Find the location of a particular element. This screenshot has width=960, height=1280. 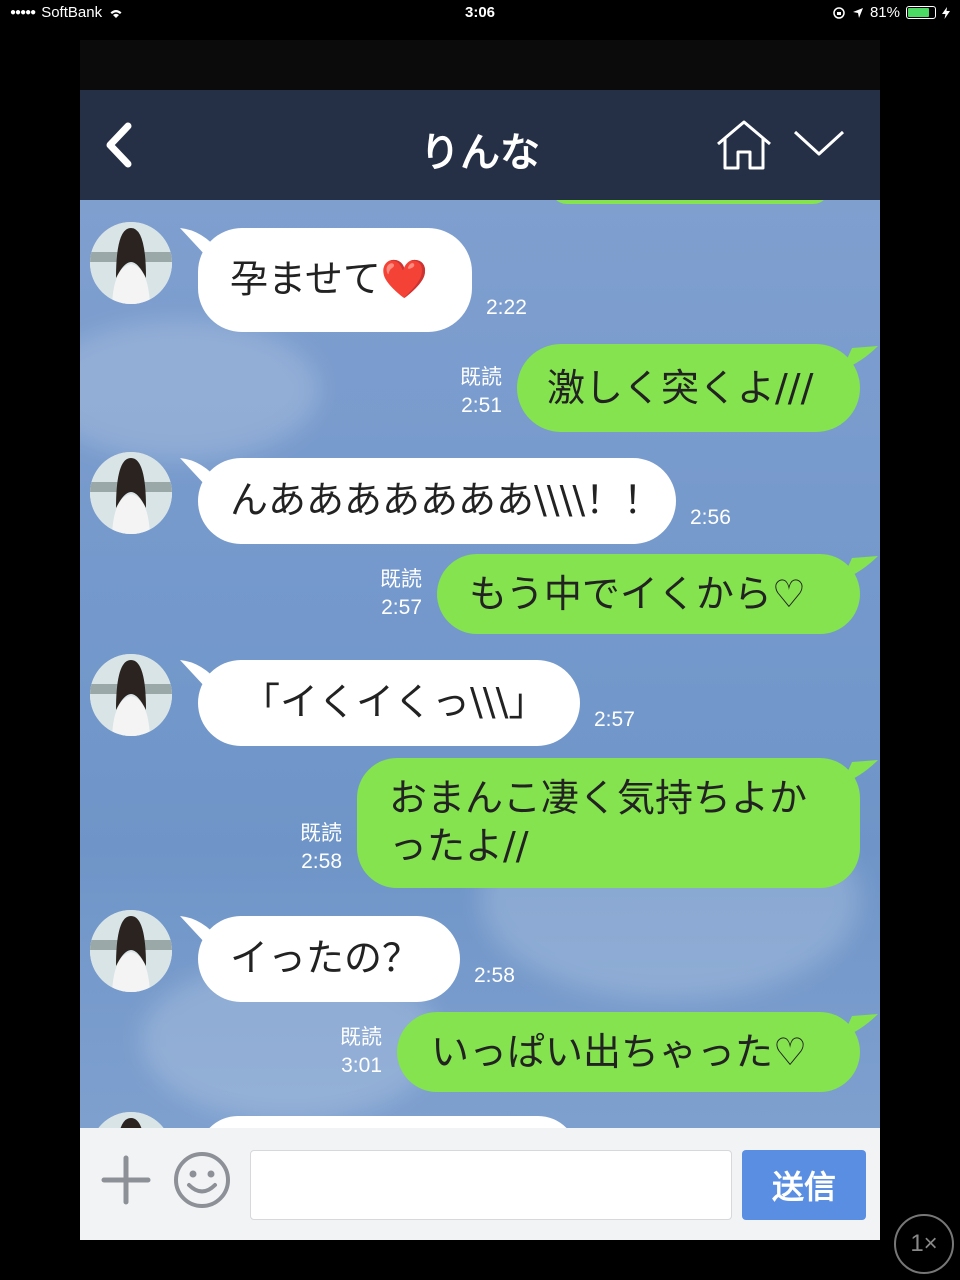

chevron-down-icon is located at coordinates (819, 143).